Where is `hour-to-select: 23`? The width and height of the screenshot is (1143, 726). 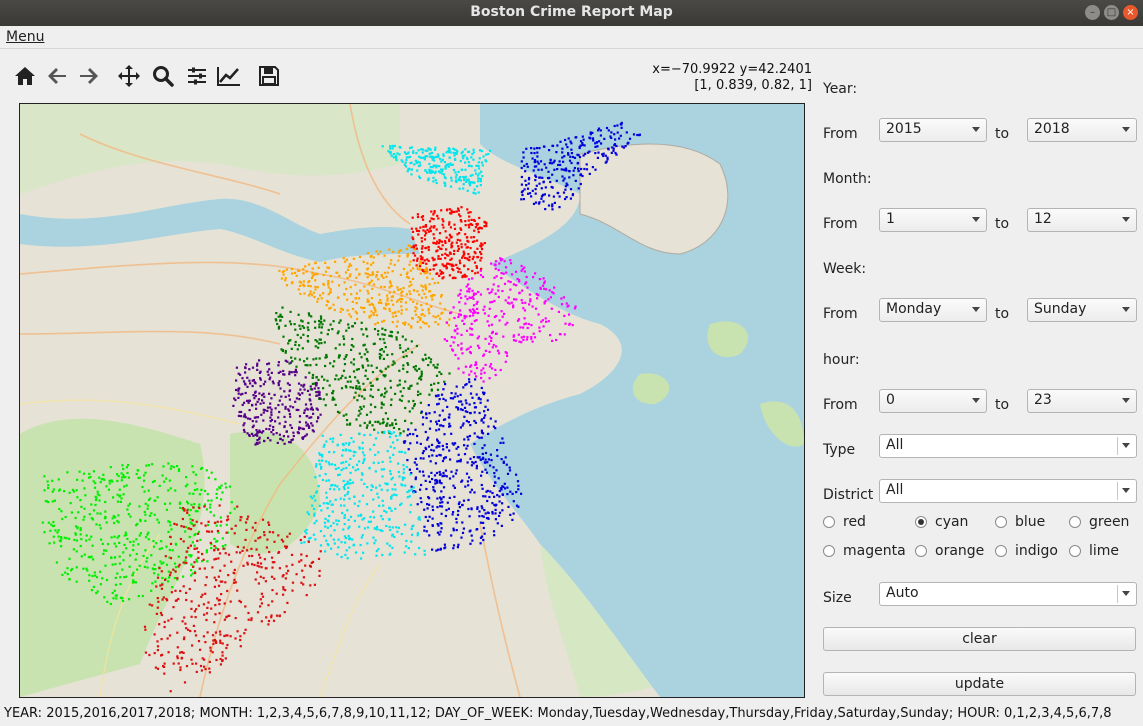 hour-to-select: 23 is located at coordinates (1082, 401).